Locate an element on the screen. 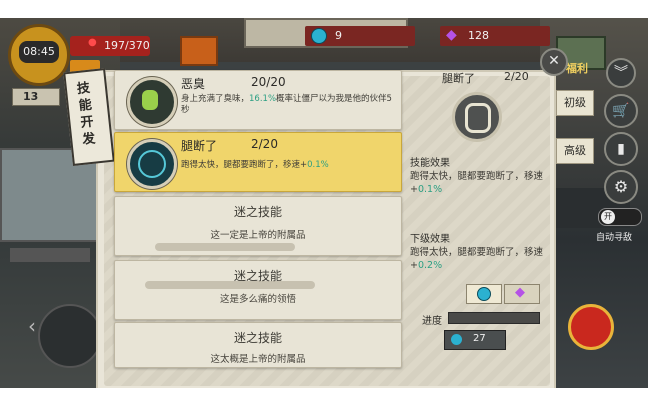 The height and width of the screenshot is (405, 648). skill-item-leg-break: 腿断了 2/20 跑得太快，腿都要跑断了，移速+0.1% is located at coordinates (258, 162).